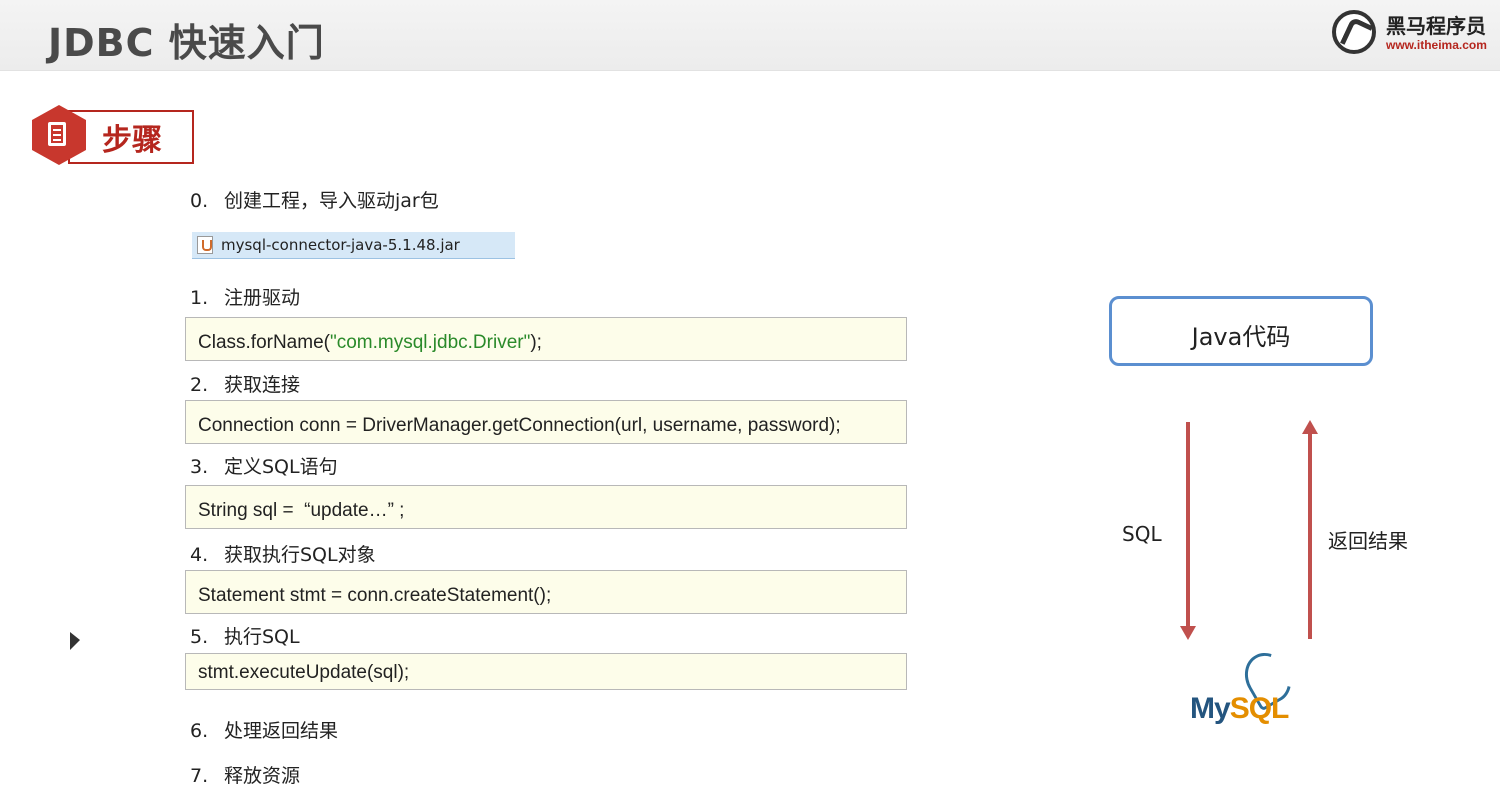 This screenshot has width=1500, height=801. What do you see at coordinates (264, 467) in the screenshot?
I see `step-3: 3. 定义SQL语句` at bounding box center [264, 467].